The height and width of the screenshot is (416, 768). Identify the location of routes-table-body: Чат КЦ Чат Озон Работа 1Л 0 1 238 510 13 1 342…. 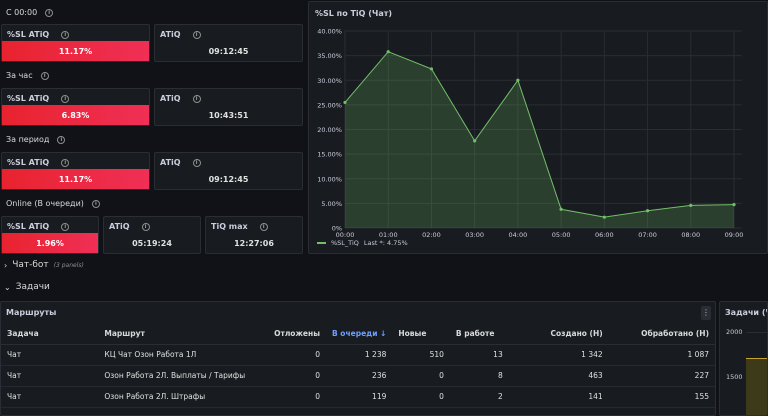
(358, 376).